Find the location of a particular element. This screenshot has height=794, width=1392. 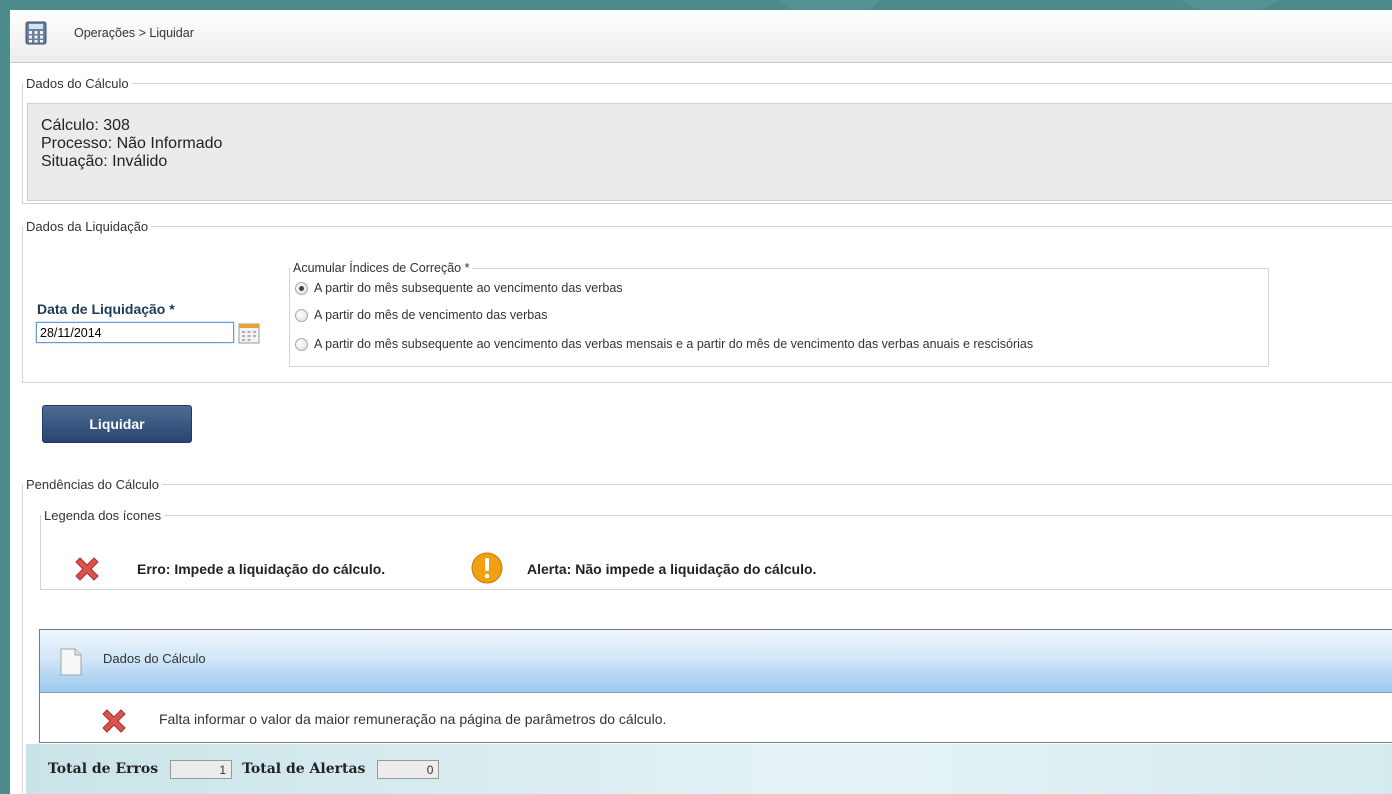

panel-title: Dados do Cálculo is located at coordinates (154, 658).